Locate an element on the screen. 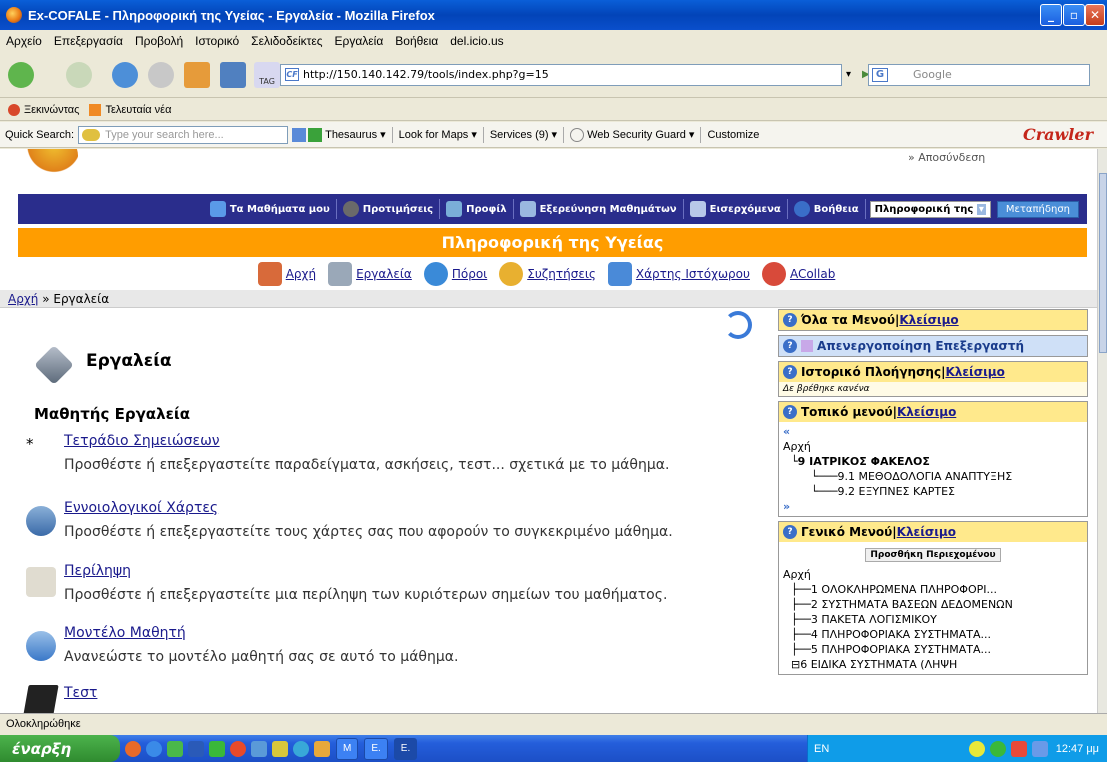 The width and height of the screenshot is (1107, 762). web-security-guard-button: Web Security Guard is located at coordinates (636, 135).